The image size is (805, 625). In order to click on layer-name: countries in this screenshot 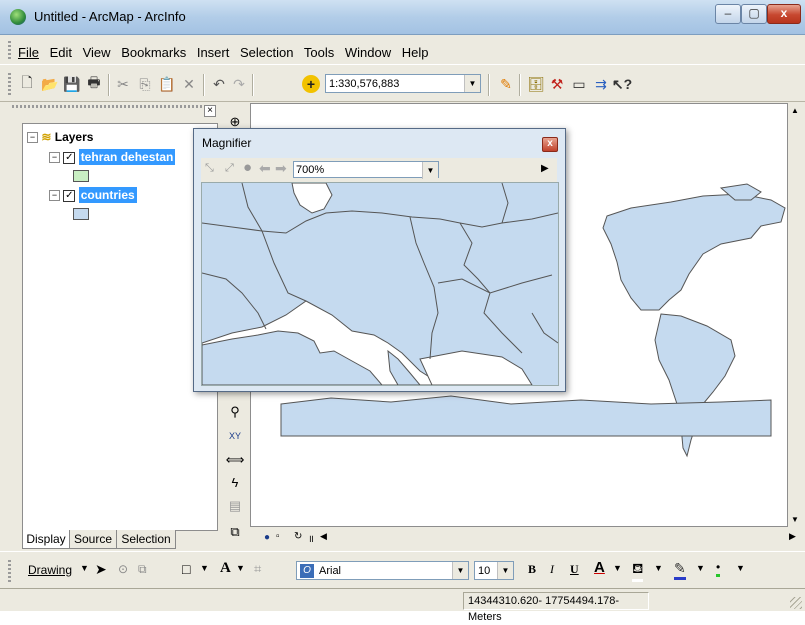, I will do `click(107, 195)`.